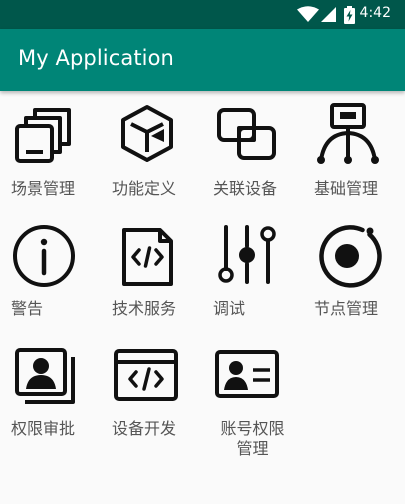 Image resolution: width=405 pixels, height=504 pixels. I want to click on grid-item-label: 账号权限 管理, so click(252, 439).